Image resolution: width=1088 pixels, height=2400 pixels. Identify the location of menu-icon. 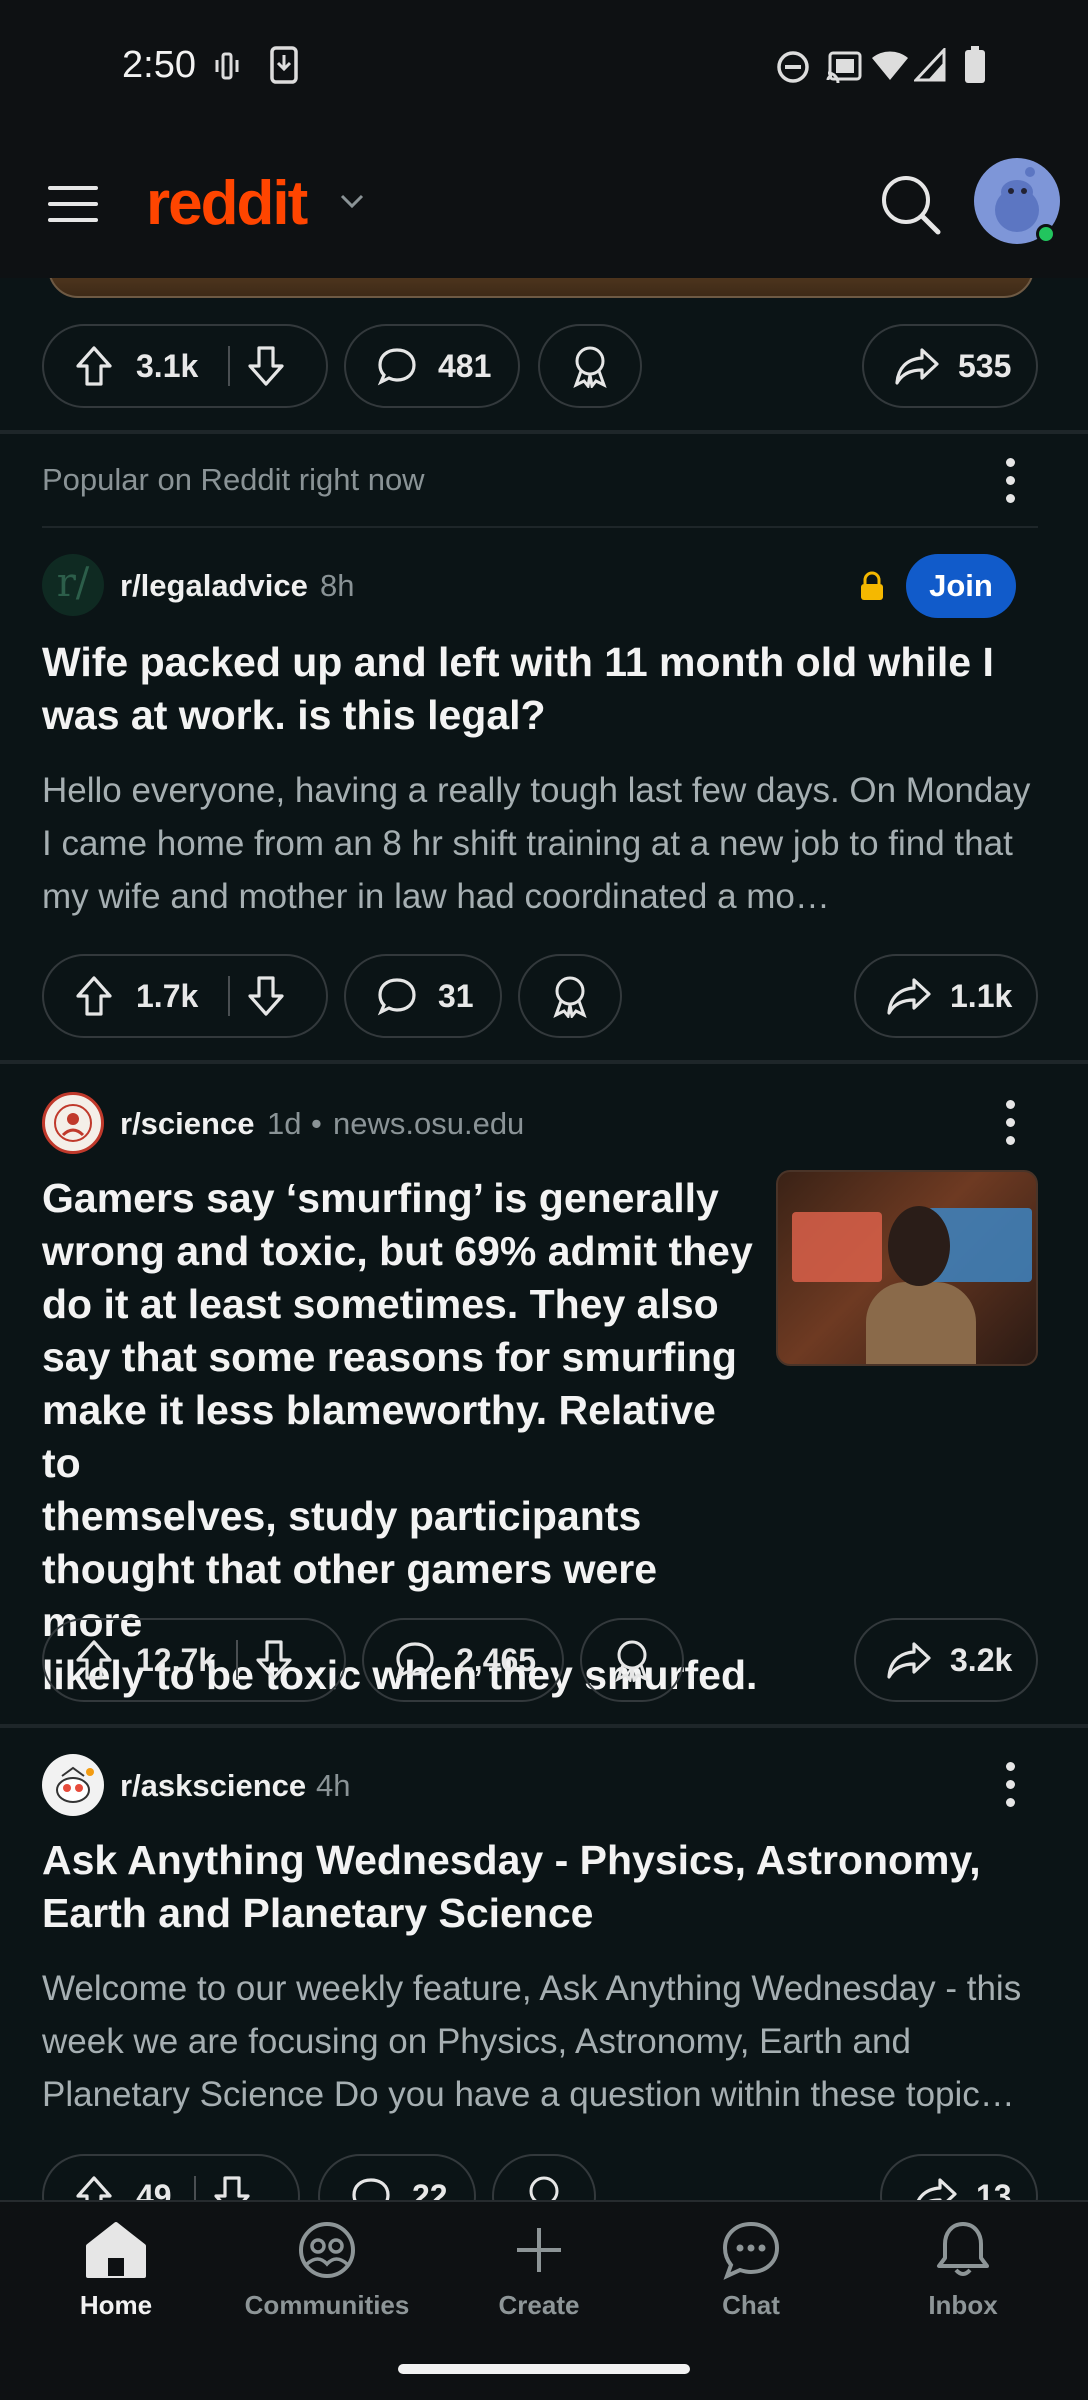
(73, 204).